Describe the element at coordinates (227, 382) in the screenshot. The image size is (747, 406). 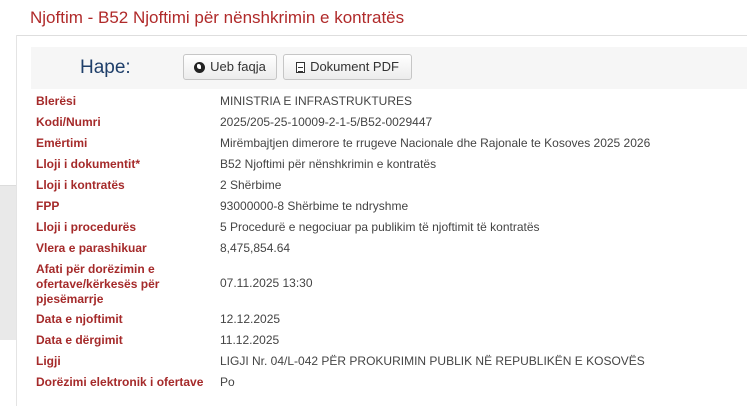
I see `detail-value: Po` at that location.